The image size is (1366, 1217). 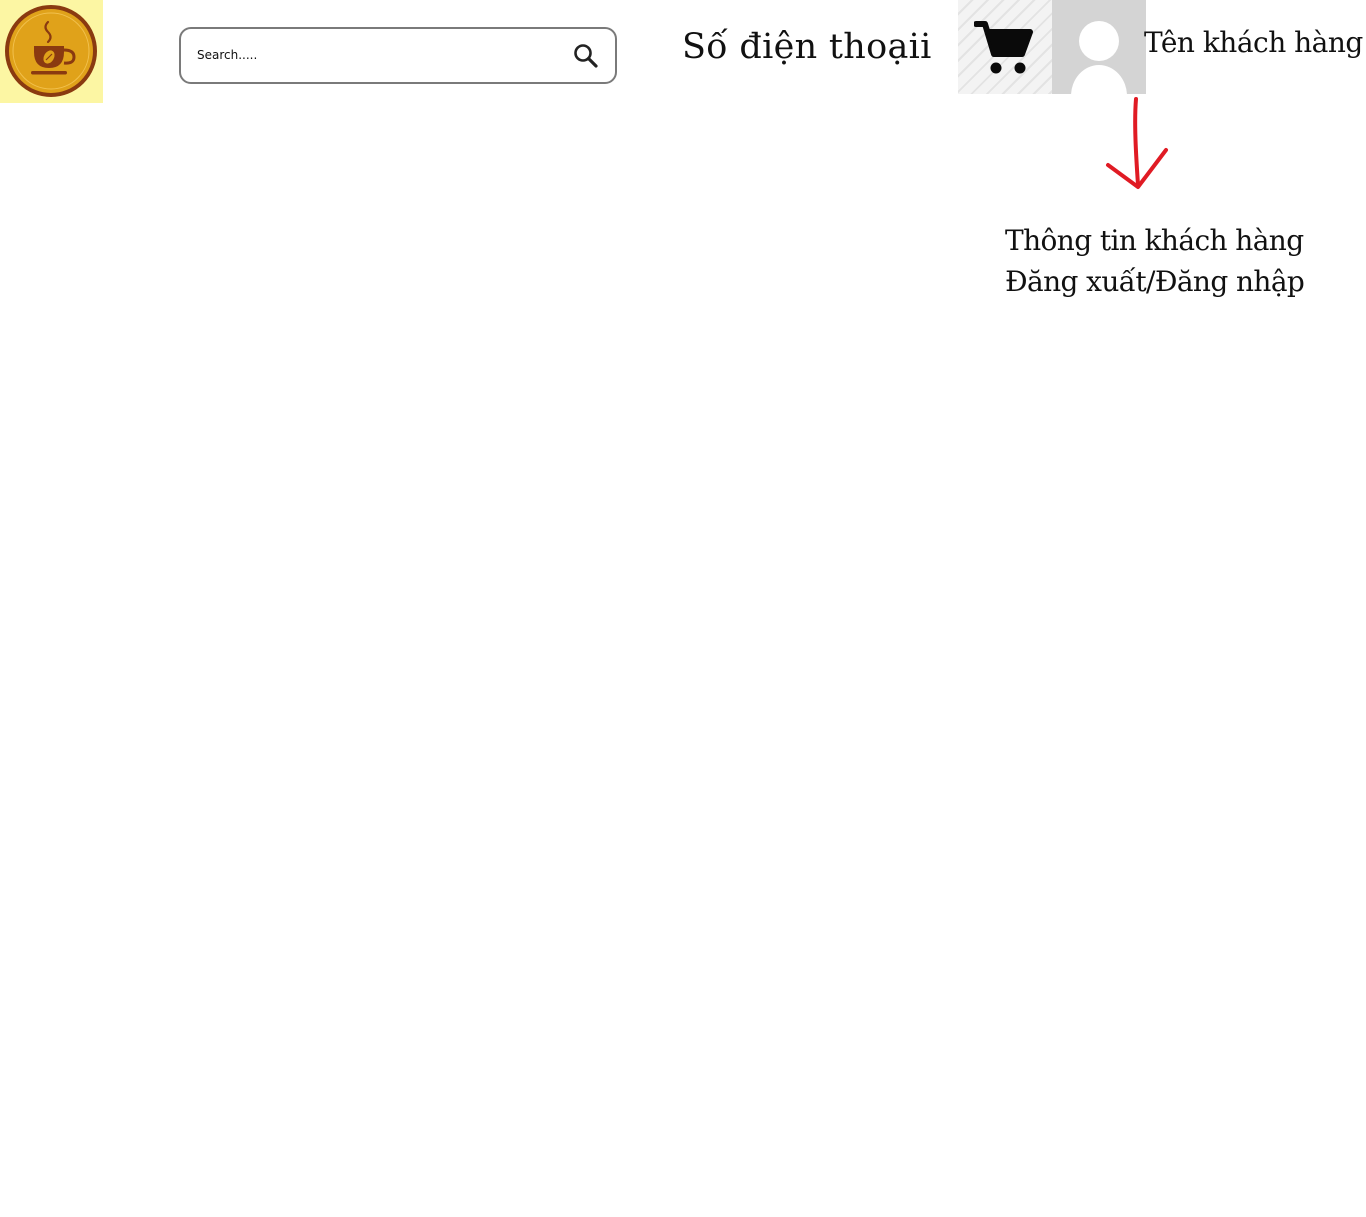 What do you see at coordinates (1137, 143) in the screenshot?
I see `arrow-down-icon` at bounding box center [1137, 143].